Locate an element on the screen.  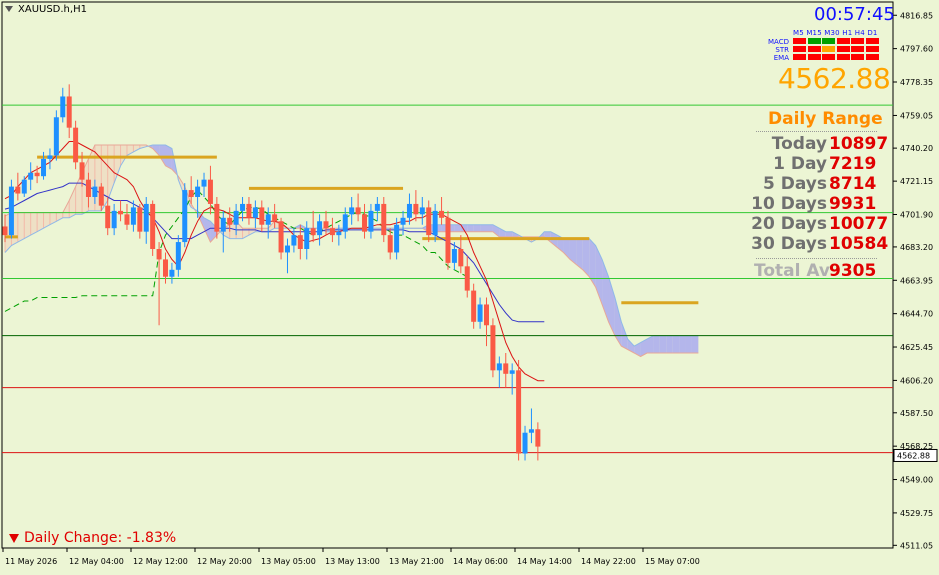
x-tick-label: 14 May 14:00 is located at coordinates (544, 561).